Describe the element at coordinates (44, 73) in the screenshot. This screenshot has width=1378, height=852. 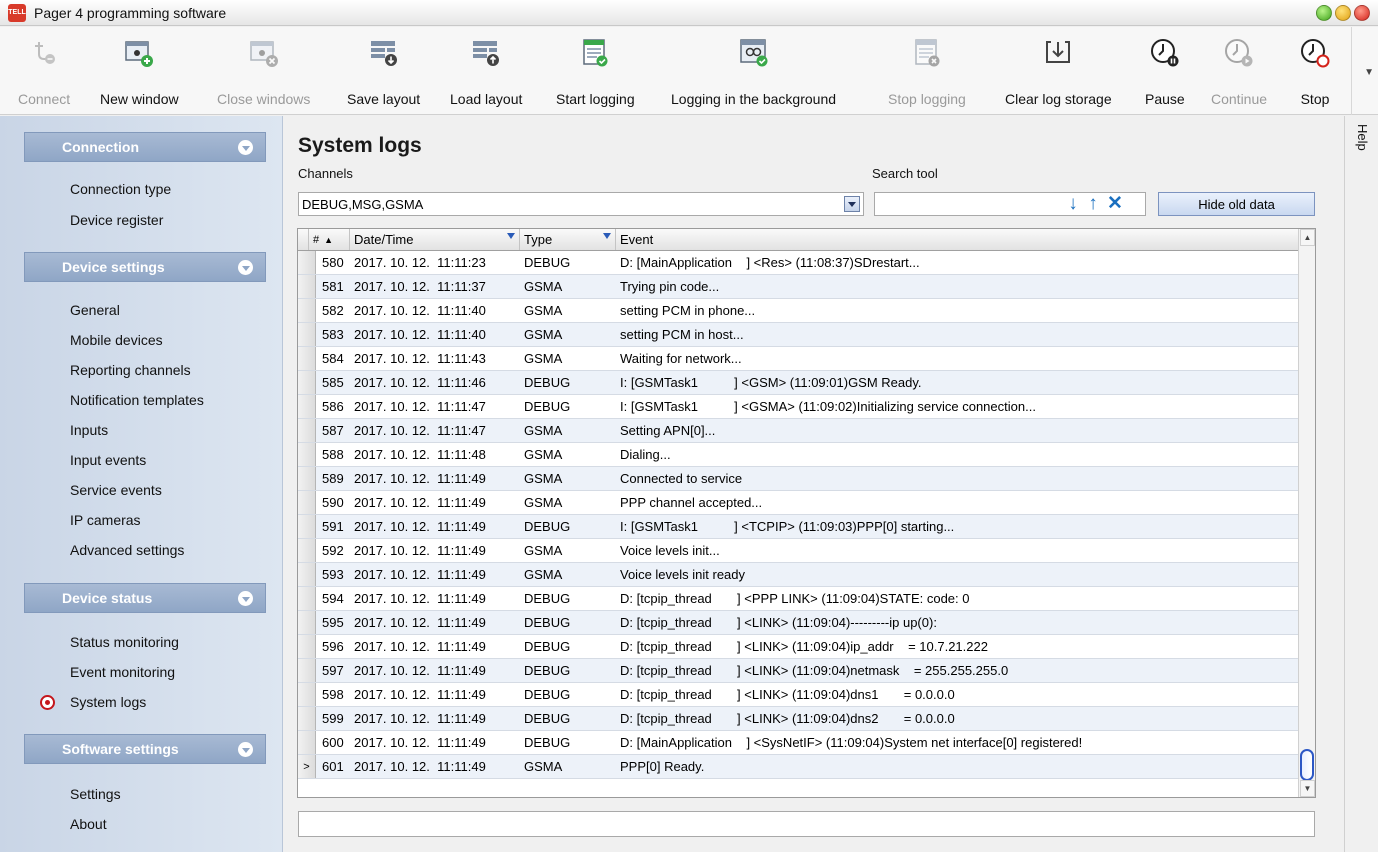
I see `connect-button: Connect` at that location.